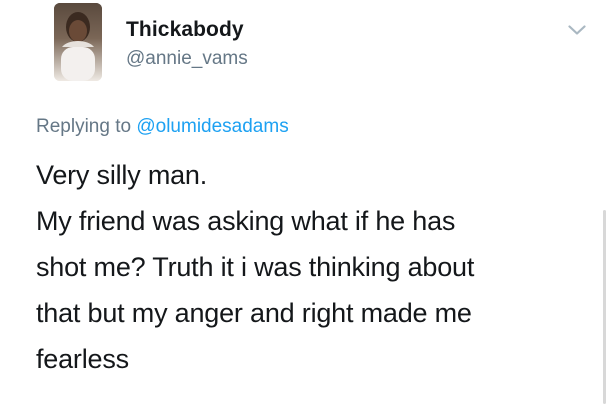  Describe the element at coordinates (187, 59) in the screenshot. I see `user-handle: @annie_vams` at that location.